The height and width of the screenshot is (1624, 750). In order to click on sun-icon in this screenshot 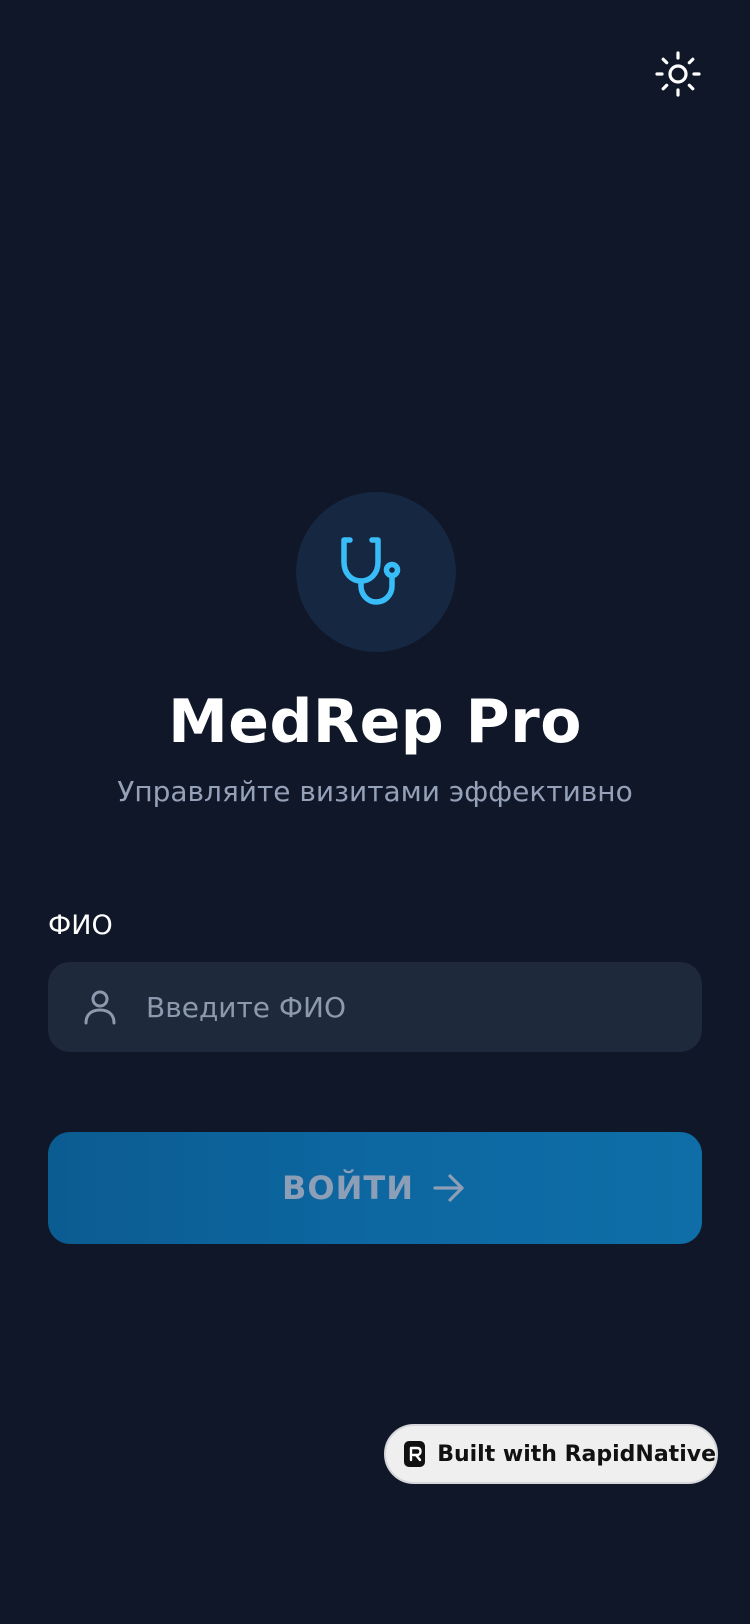, I will do `click(678, 74)`.